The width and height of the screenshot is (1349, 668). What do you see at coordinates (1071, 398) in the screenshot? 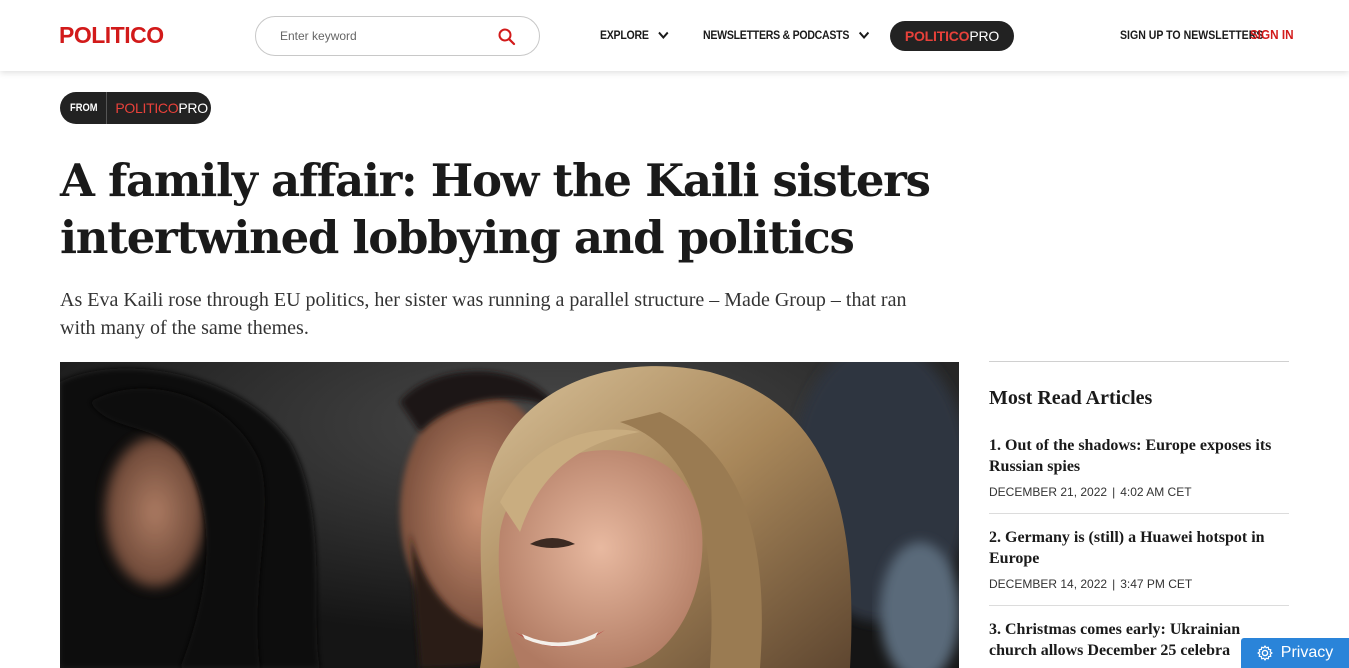
I see `most-read-title: Most Read Articles` at bounding box center [1071, 398].